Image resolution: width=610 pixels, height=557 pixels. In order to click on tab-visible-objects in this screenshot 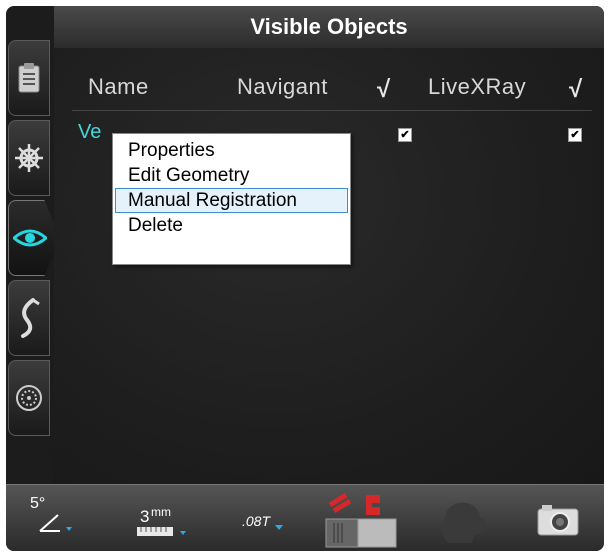, I will do `click(34, 238)`.